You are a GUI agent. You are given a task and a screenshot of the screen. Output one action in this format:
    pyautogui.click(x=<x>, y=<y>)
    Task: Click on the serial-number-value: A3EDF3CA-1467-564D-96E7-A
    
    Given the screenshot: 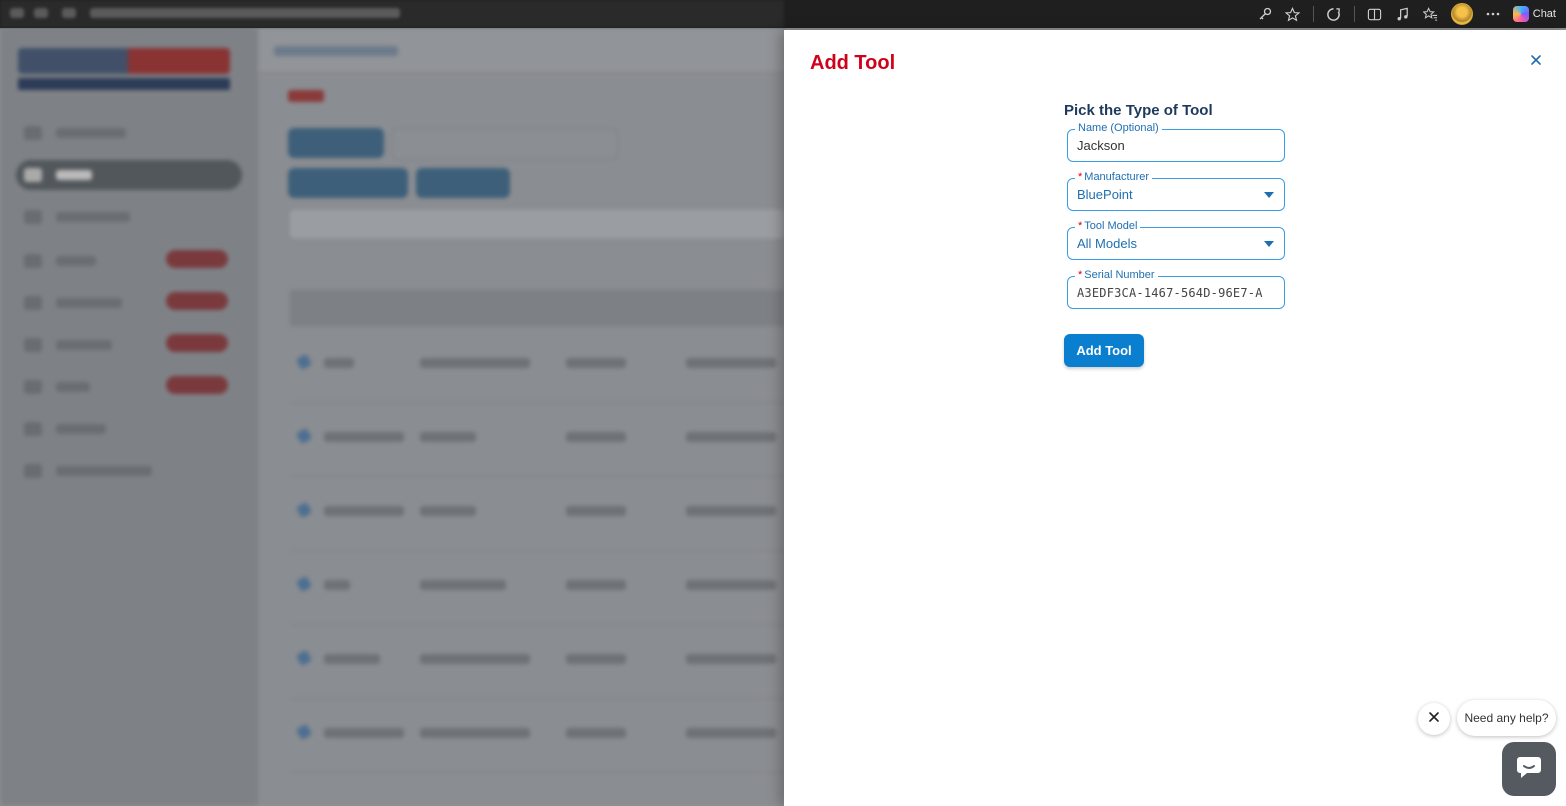 What is the action you would take?
    pyautogui.click(x=1170, y=293)
    